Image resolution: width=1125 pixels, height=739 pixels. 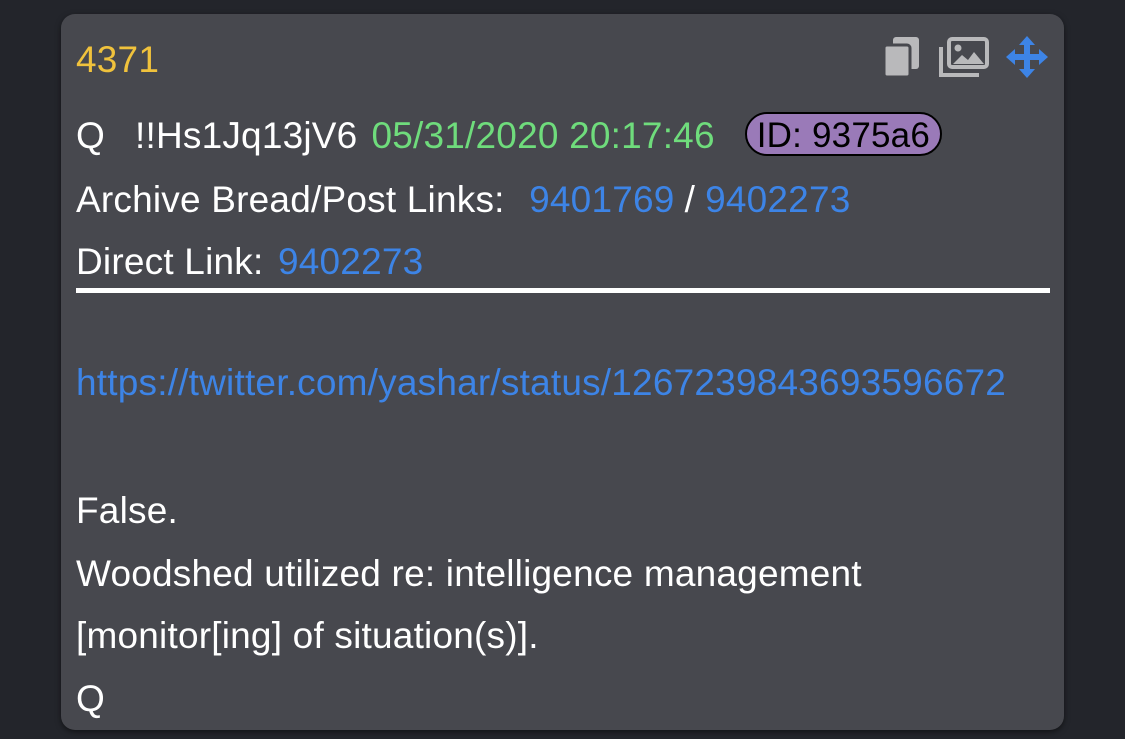 I want to click on post-toolbar, so click(x=965, y=61).